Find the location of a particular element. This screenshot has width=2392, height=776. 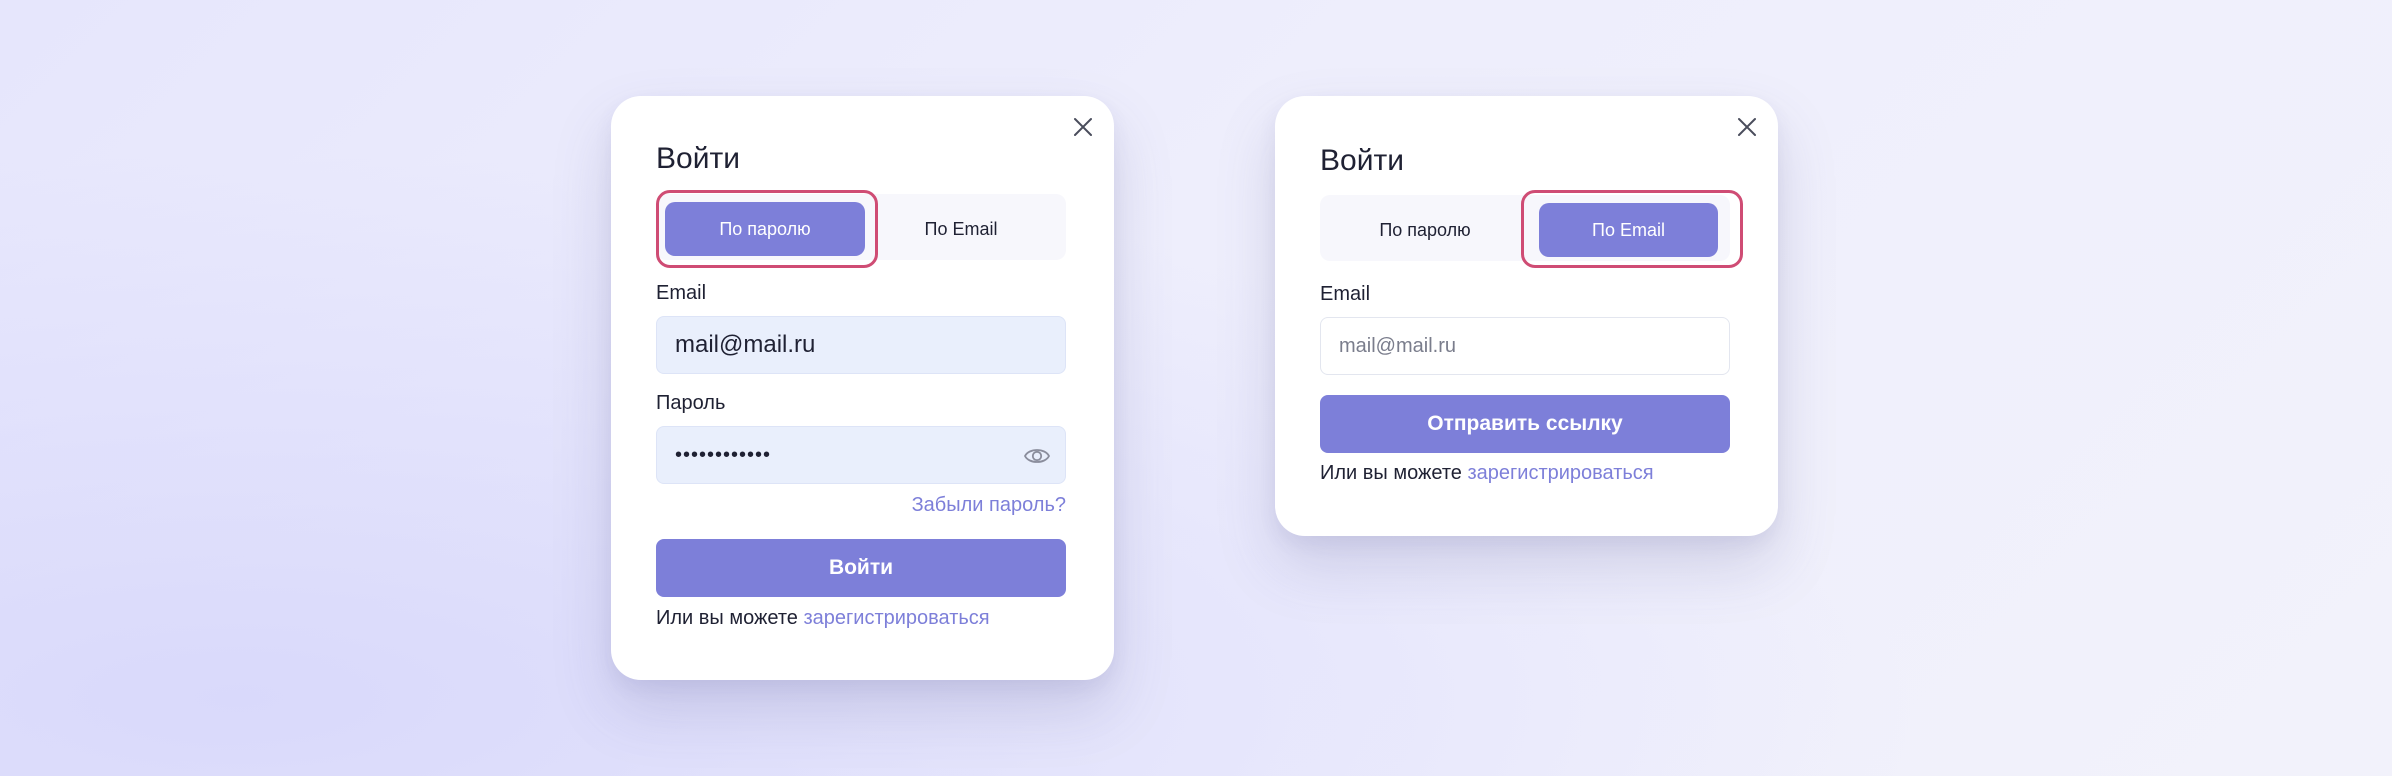

password-label: Пароль is located at coordinates (691, 403).